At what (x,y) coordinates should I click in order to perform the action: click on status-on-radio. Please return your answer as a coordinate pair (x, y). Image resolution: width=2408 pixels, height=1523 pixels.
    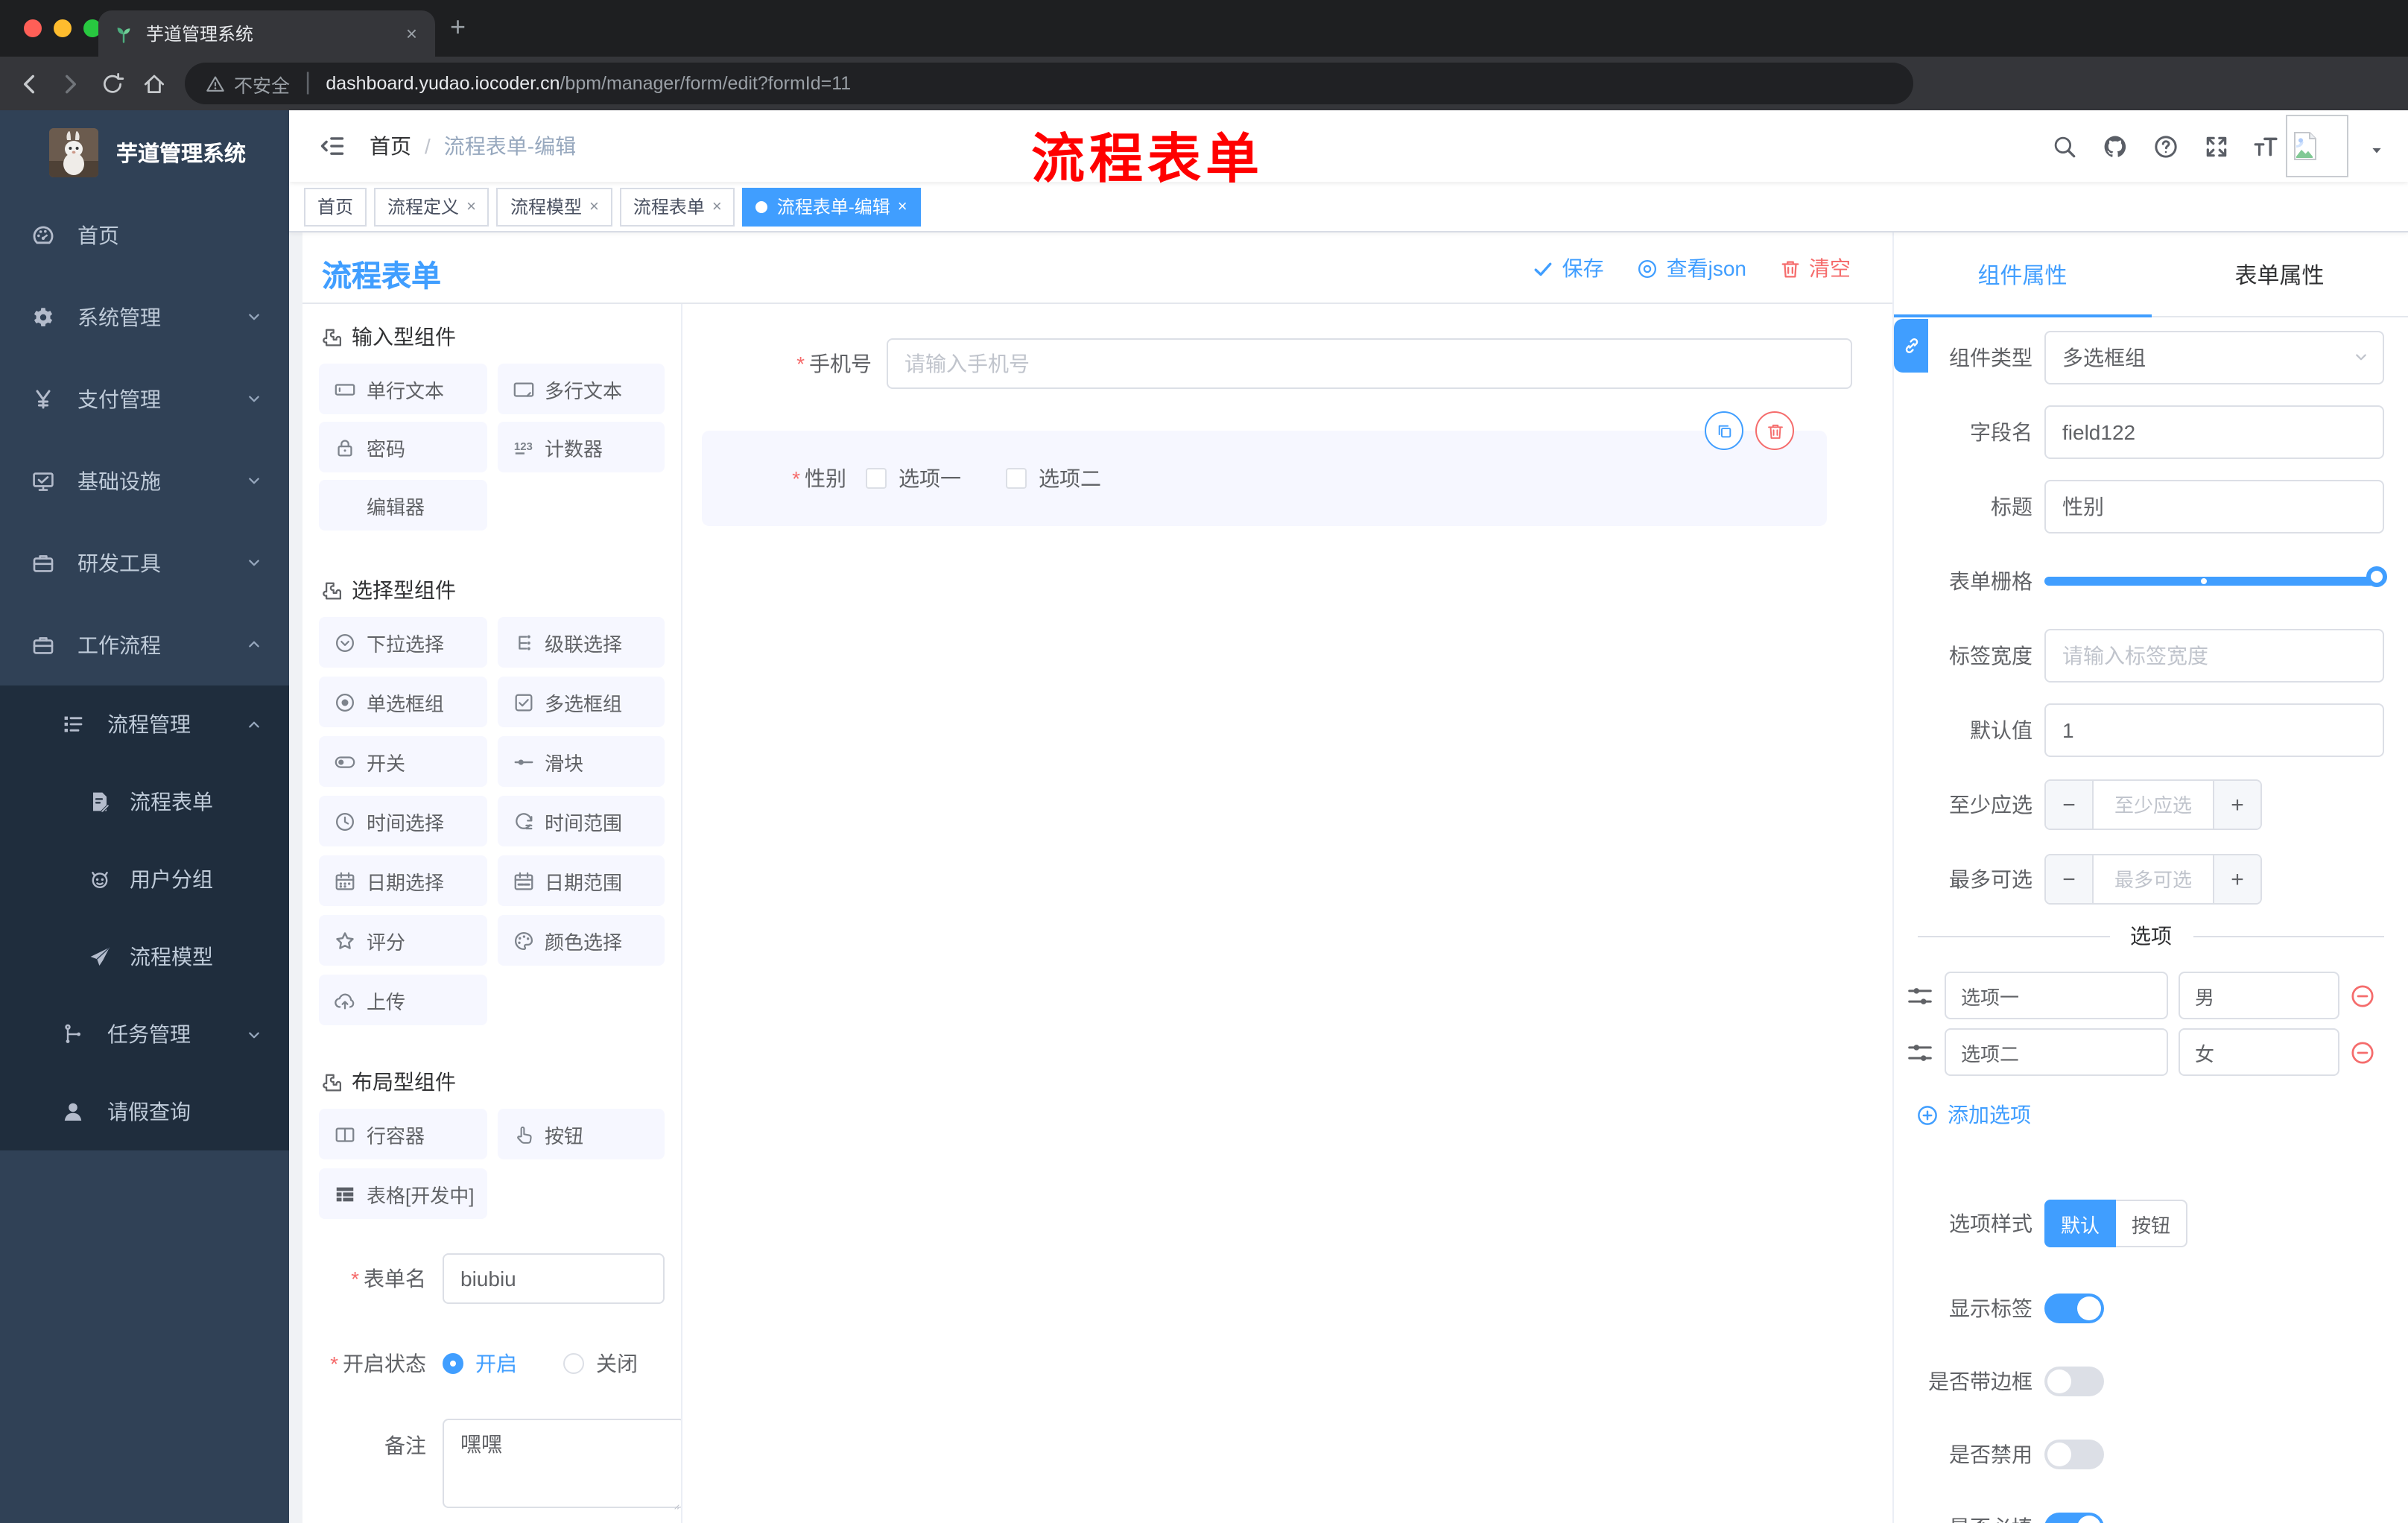
    Looking at the image, I should click on (453, 1364).